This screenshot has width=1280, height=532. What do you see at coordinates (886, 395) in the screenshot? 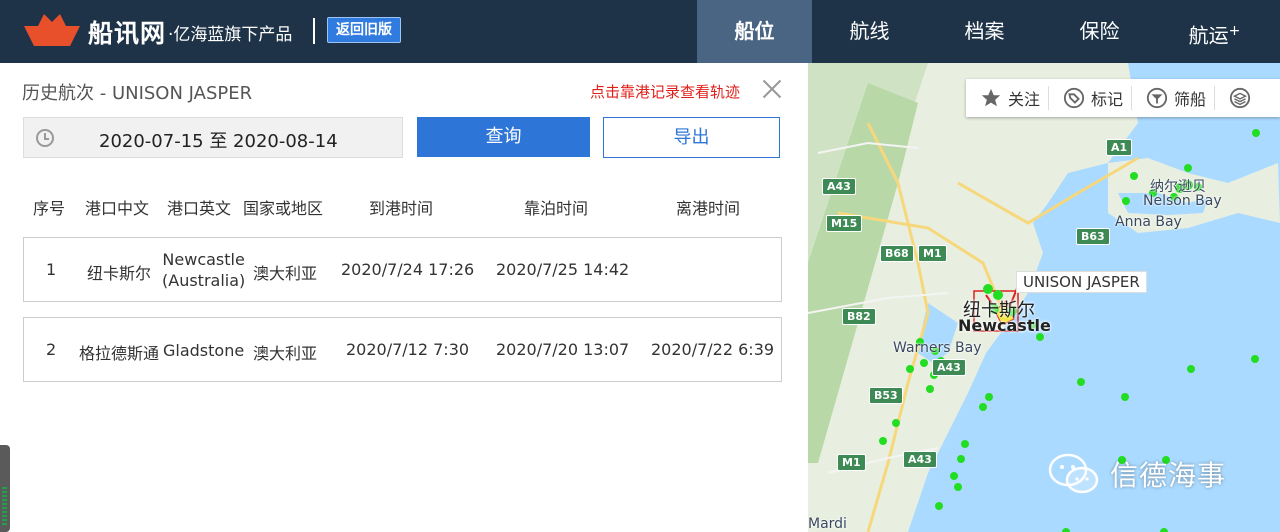
I see `road-label: B53` at bounding box center [886, 395].